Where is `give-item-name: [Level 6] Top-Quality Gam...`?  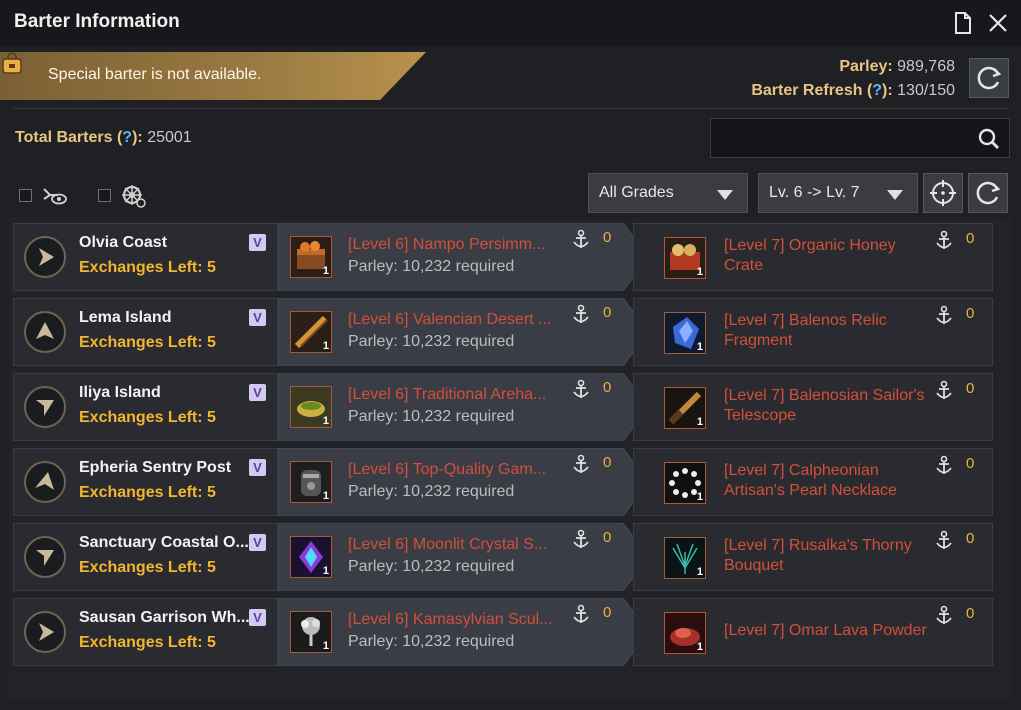 give-item-name: [Level 6] Top-Quality Gam... is located at coordinates (447, 469).